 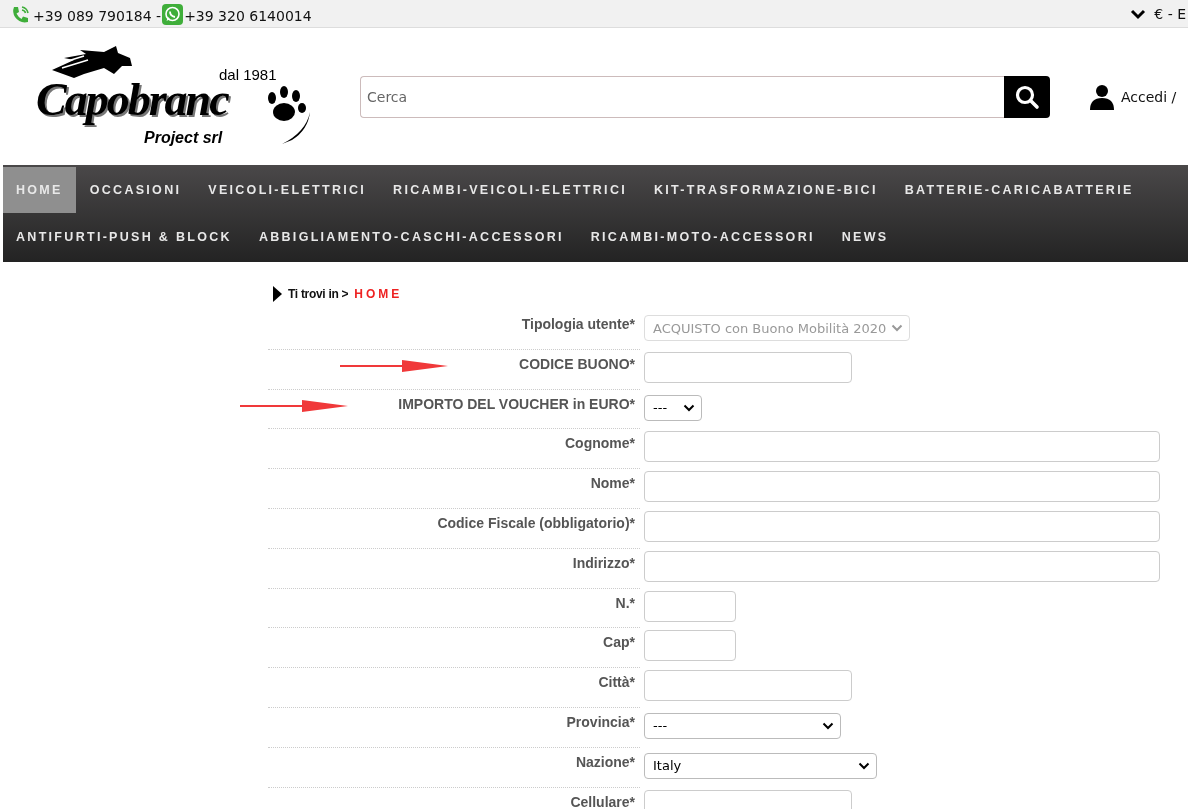 What do you see at coordinates (454, 798) in the screenshot?
I see `field-label: Cellulare*` at bounding box center [454, 798].